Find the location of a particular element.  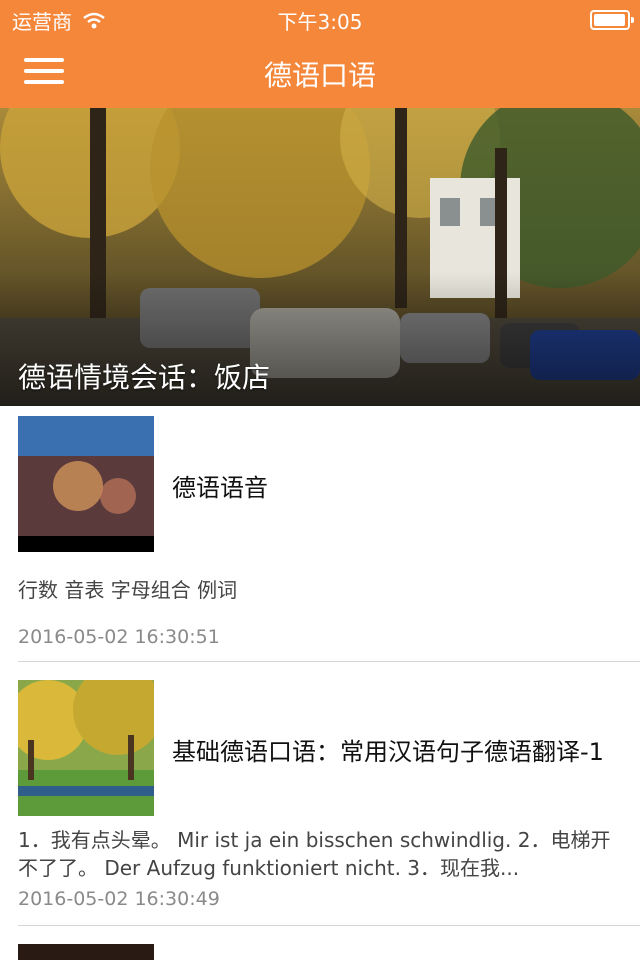

article-timestamp: 2016-05-02 16:30:51 is located at coordinates (119, 637).